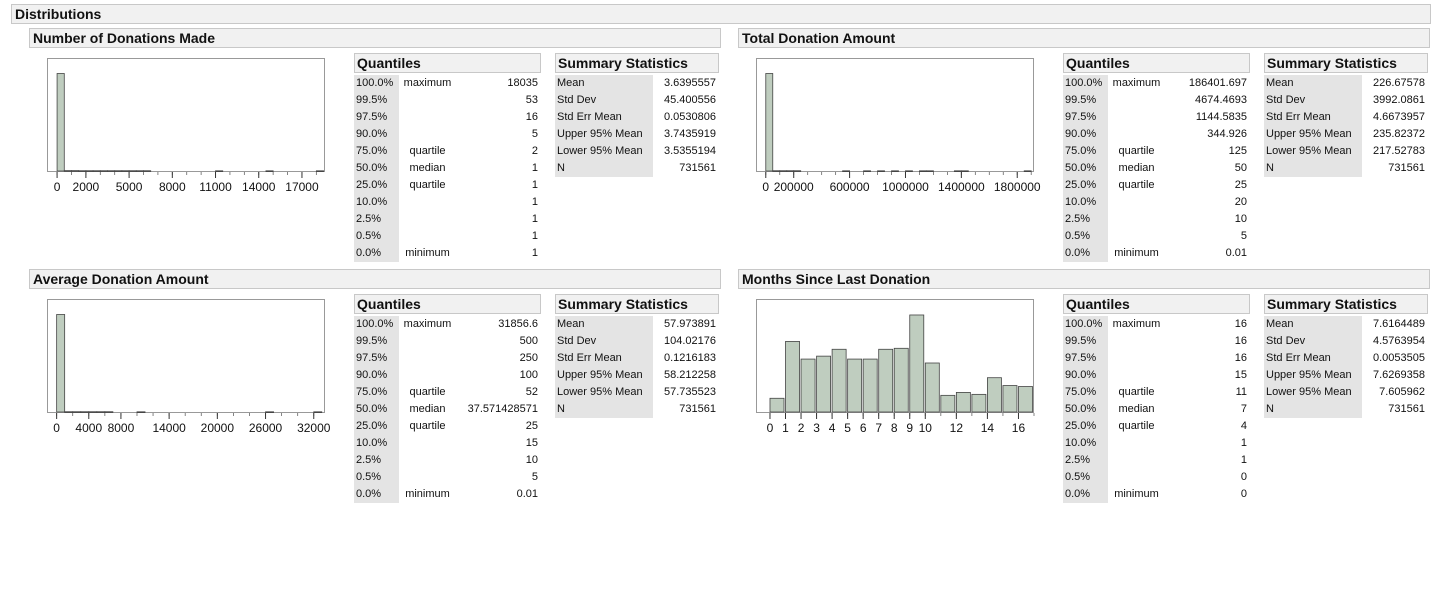 The height and width of the screenshot is (600, 1433). I want to click on quantile-value: 31856.6, so click(518, 324).